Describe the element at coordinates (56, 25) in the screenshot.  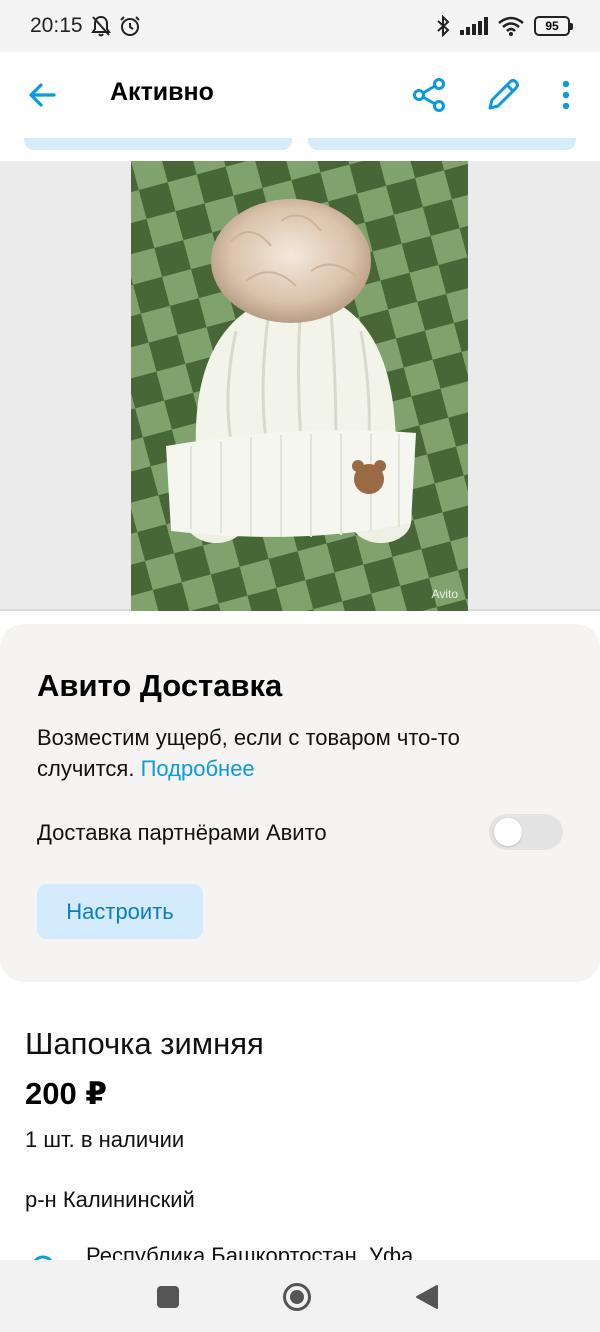
I see `status-time: 20:15` at that location.